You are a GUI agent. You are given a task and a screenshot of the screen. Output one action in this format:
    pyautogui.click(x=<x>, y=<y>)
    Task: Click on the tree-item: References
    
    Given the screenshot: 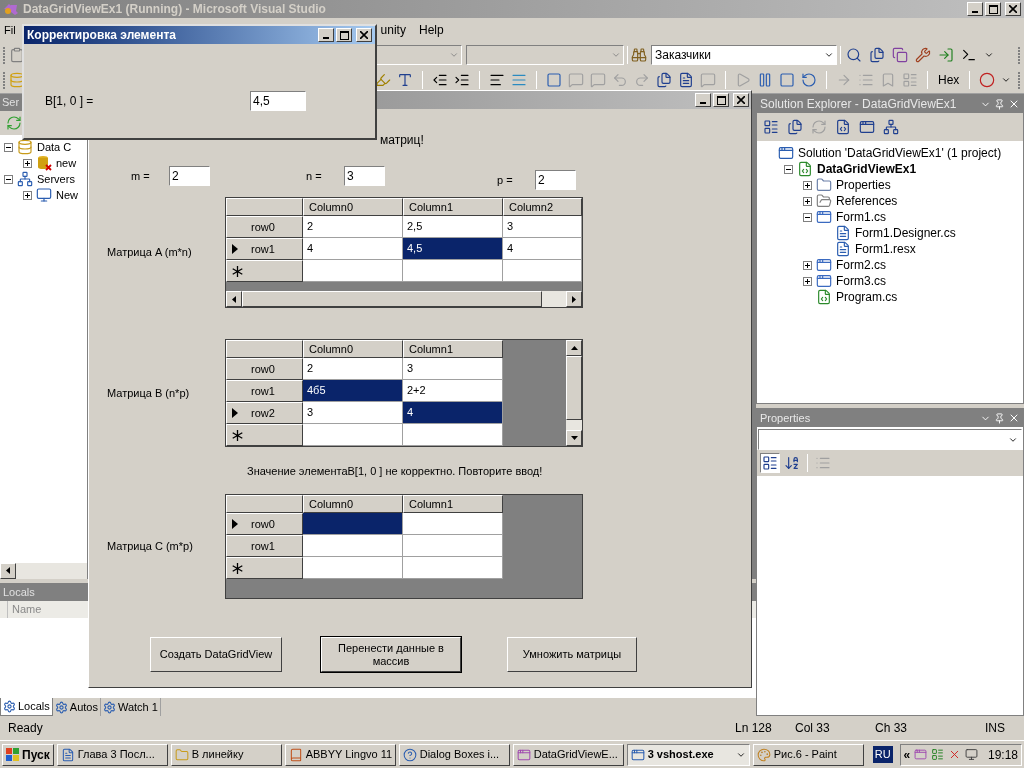 What is the action you would take?
    pyautogui.click(x=867, y=201)
    